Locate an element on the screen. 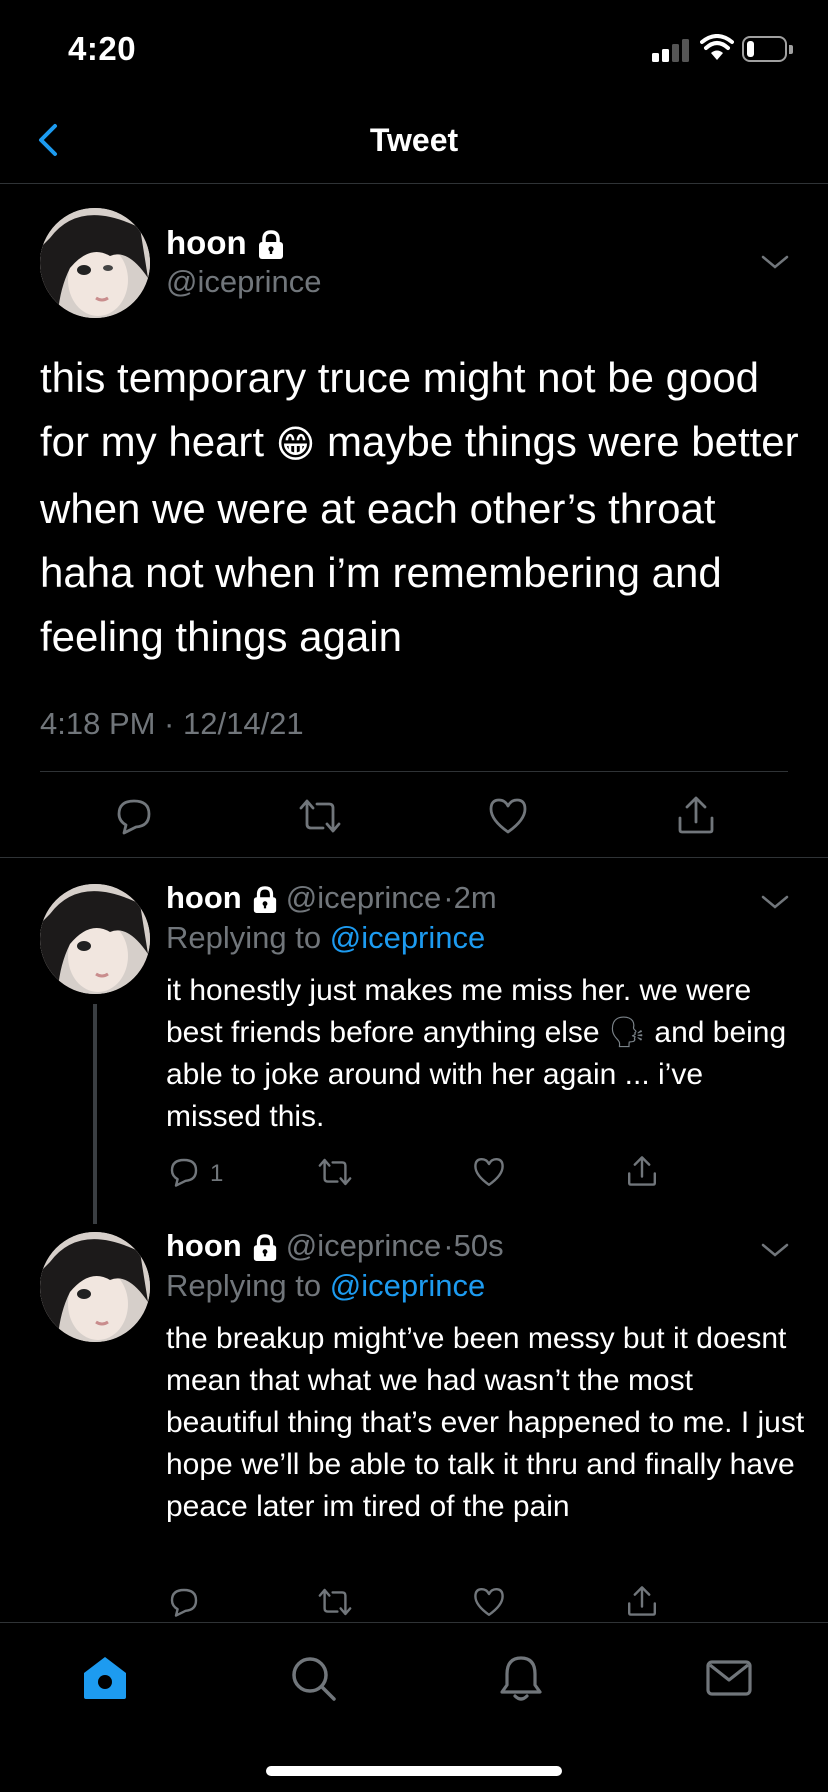  tweet-actions is located at coordinates (414, 815).